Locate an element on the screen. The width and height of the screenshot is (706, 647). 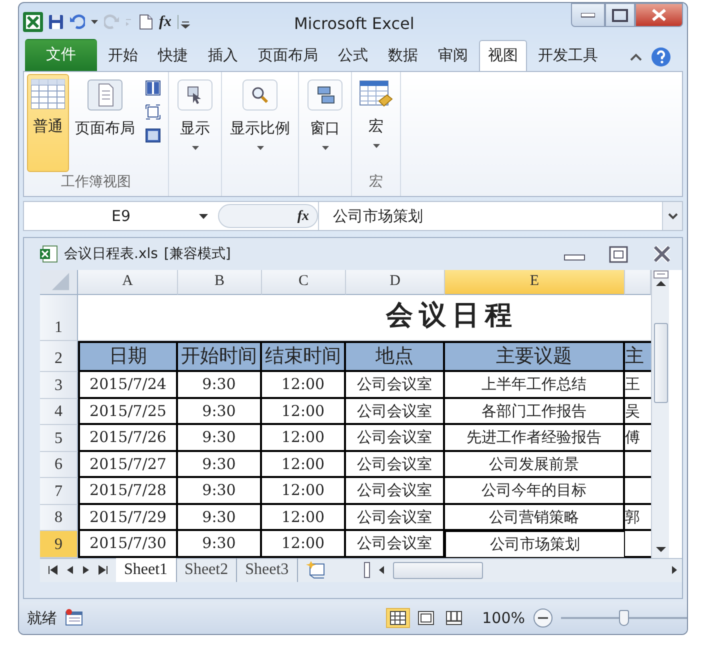
scroll-up-icon is located at coordinates (660, 283).